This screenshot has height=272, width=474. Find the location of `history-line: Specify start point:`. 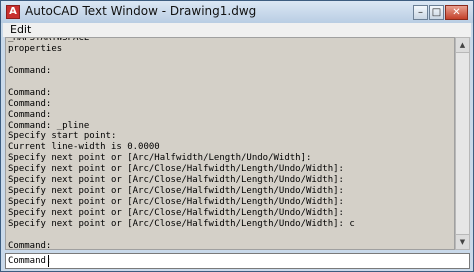

history-line: Specify start point: is located at coordinates (62, 136).